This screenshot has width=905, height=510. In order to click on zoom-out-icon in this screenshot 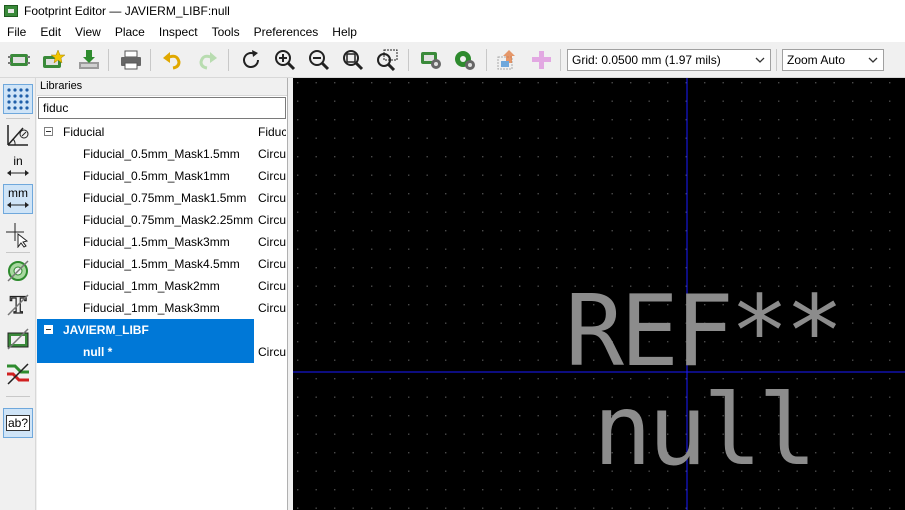, I will do `click(319, 60)`.